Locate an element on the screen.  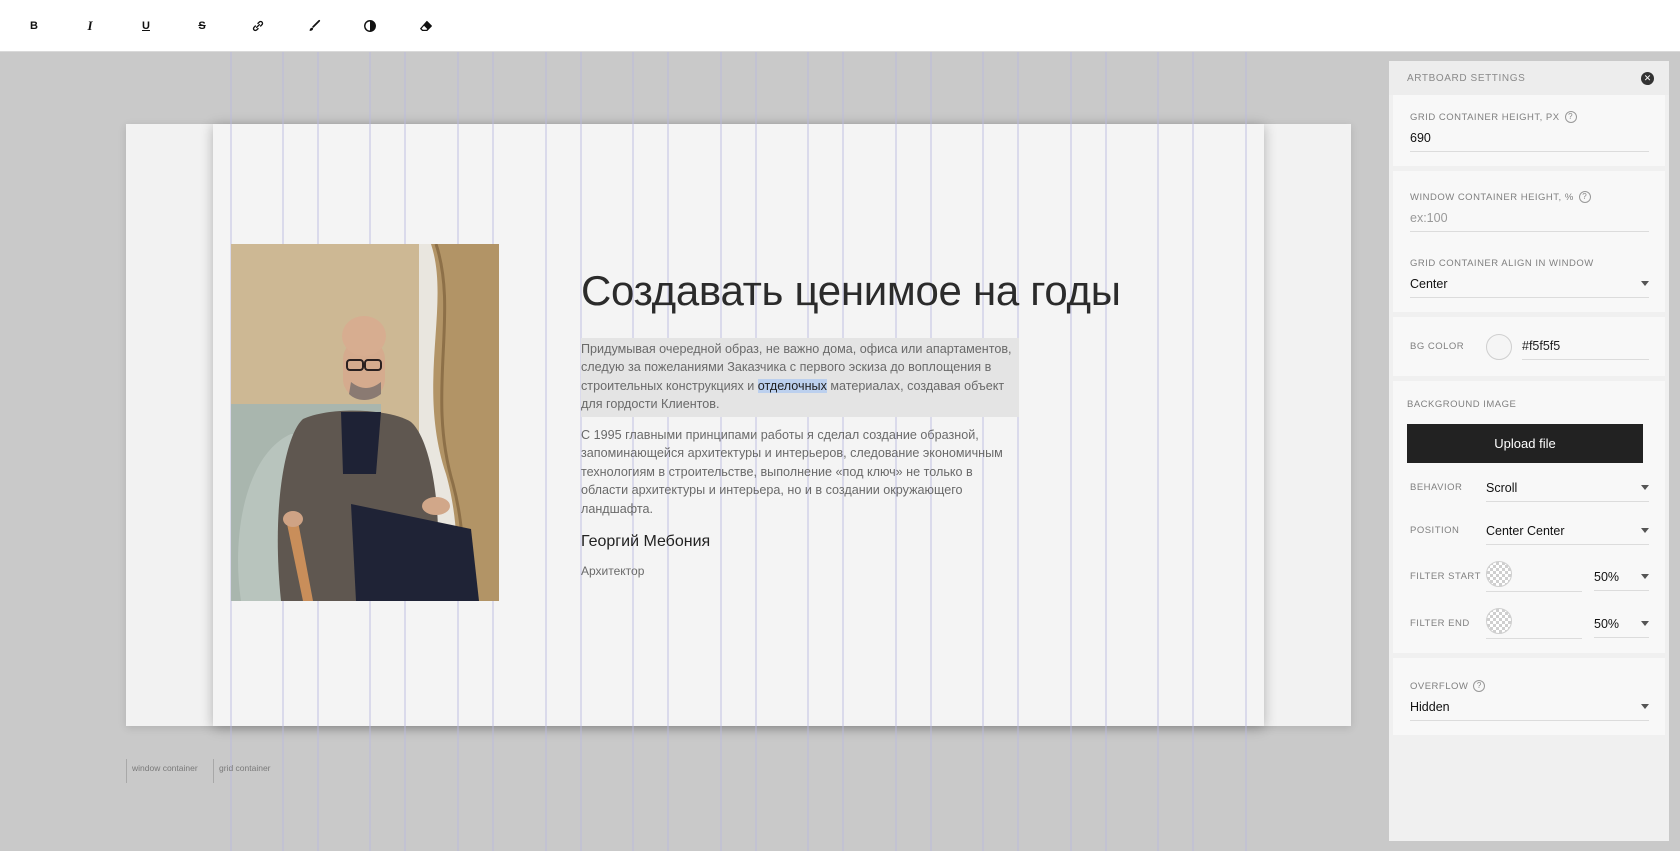
overflow-section: OVERFLOW? Hidden is located at coordinates (1529, 696).